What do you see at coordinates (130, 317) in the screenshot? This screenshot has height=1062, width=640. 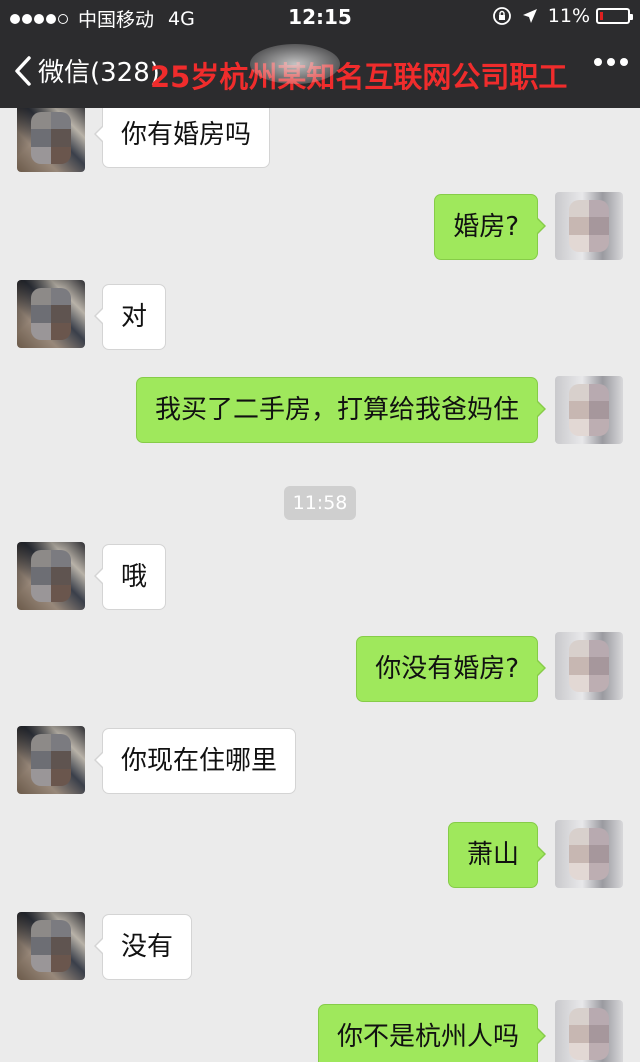 I see `message-bubble: 对` at bounding box center [130, 317].